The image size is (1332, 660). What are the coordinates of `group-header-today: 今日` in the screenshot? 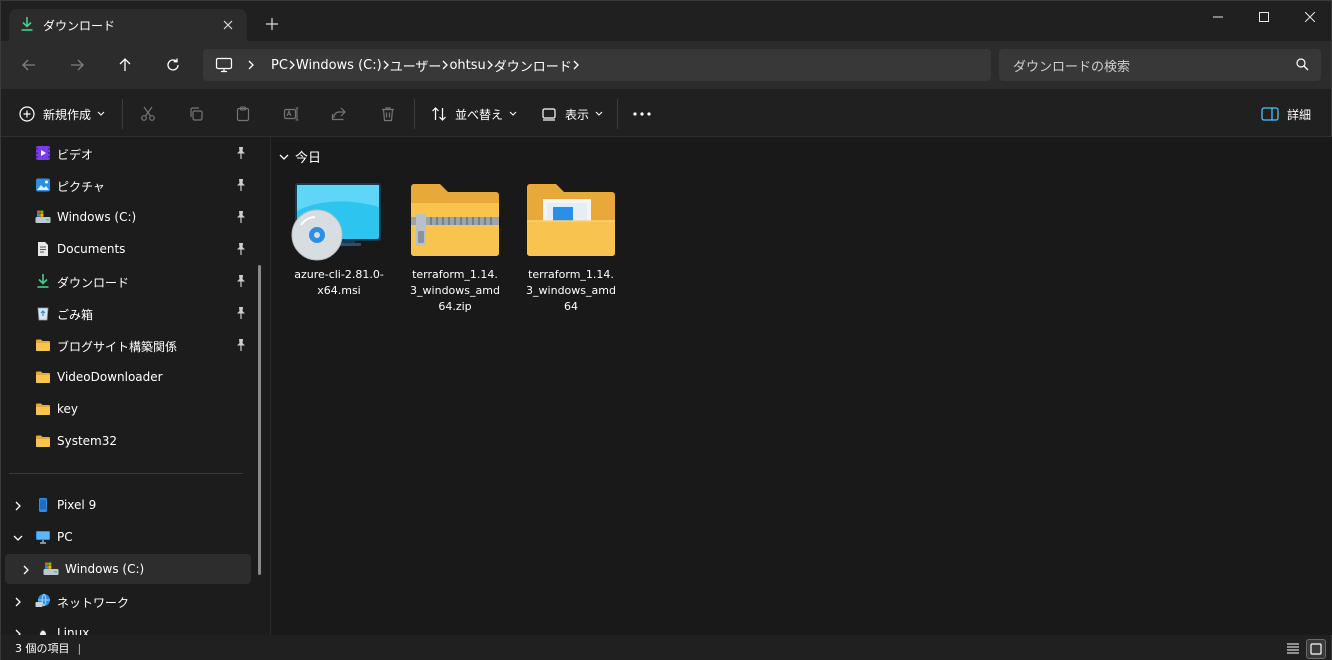 It's located at (300, 156).